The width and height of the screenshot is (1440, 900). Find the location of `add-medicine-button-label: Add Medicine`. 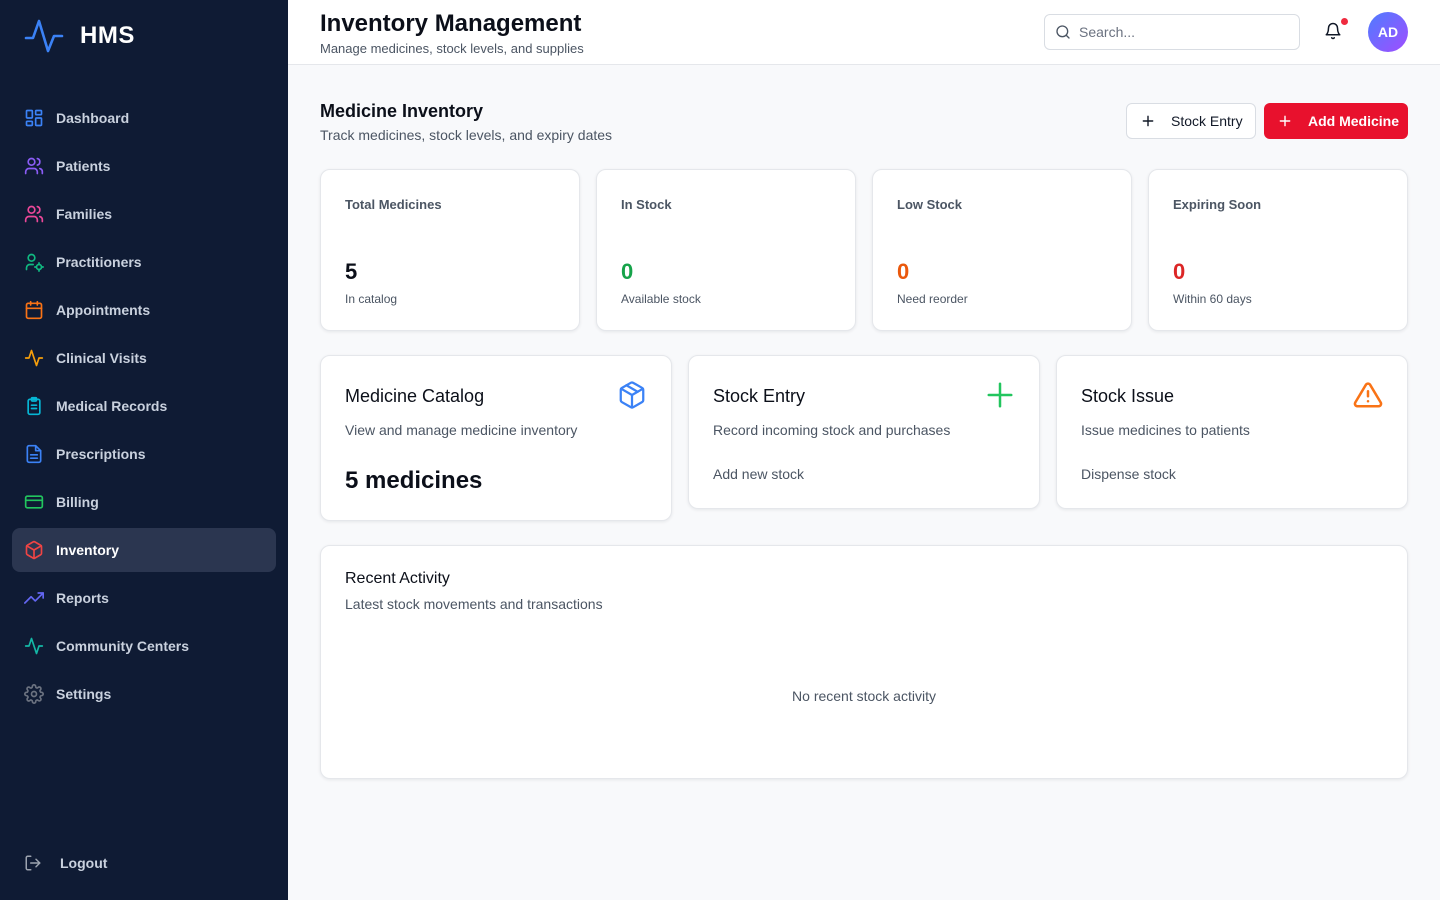

add-medicine-button-label: Add Medicine is located at coordinates (1354, 121).